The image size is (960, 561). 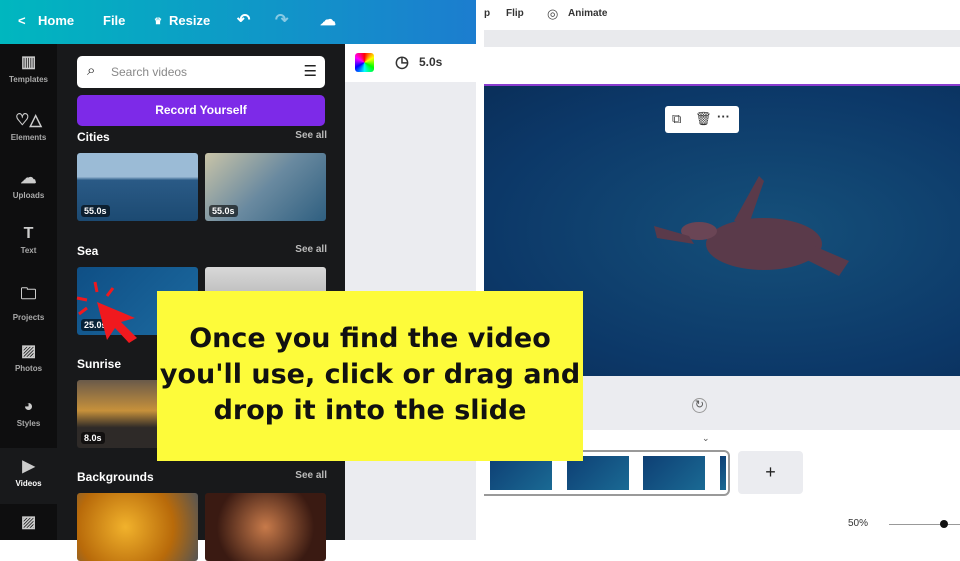 What do you see at coordinates (28, 62) in the screenshot?
I see `templates-icon: ▥` at bounding box center [28, 62].